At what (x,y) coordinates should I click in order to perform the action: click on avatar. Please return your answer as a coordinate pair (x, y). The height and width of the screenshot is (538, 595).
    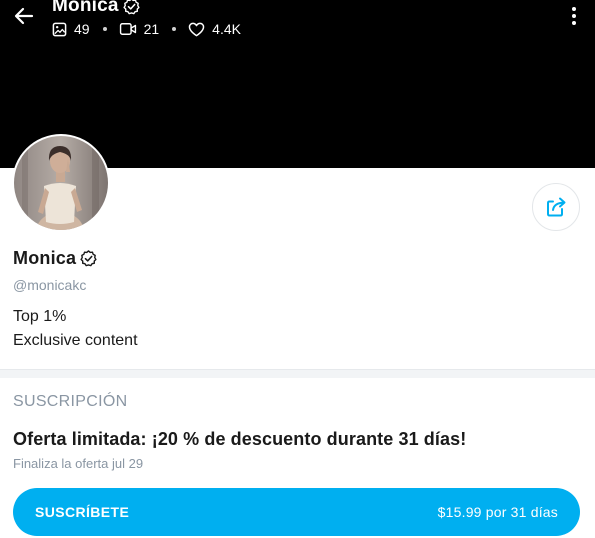
    Looking at the image, I should click on (61, 183).